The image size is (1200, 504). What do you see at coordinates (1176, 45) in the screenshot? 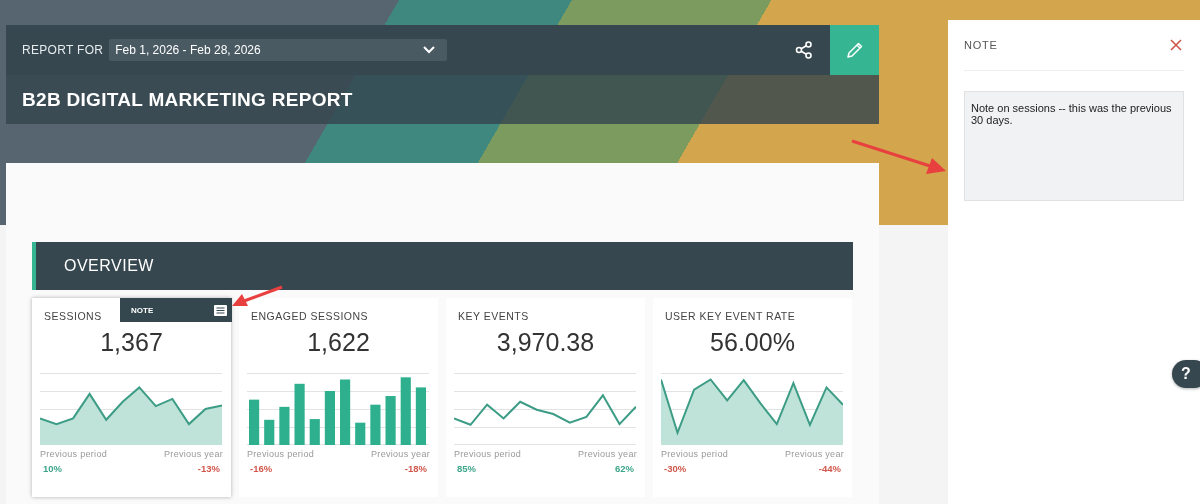
I see `close-icon` at bounding box center [1176, 45].